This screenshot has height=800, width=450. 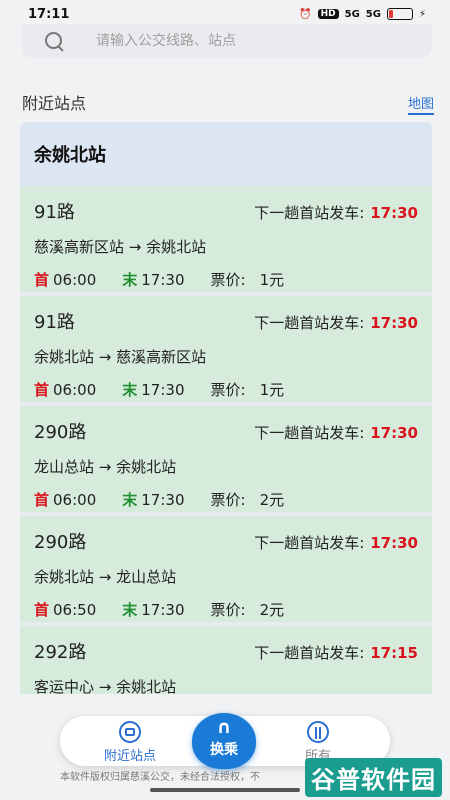 I want to click on first-bus-time: 06:50, so click(x=75, y=609).